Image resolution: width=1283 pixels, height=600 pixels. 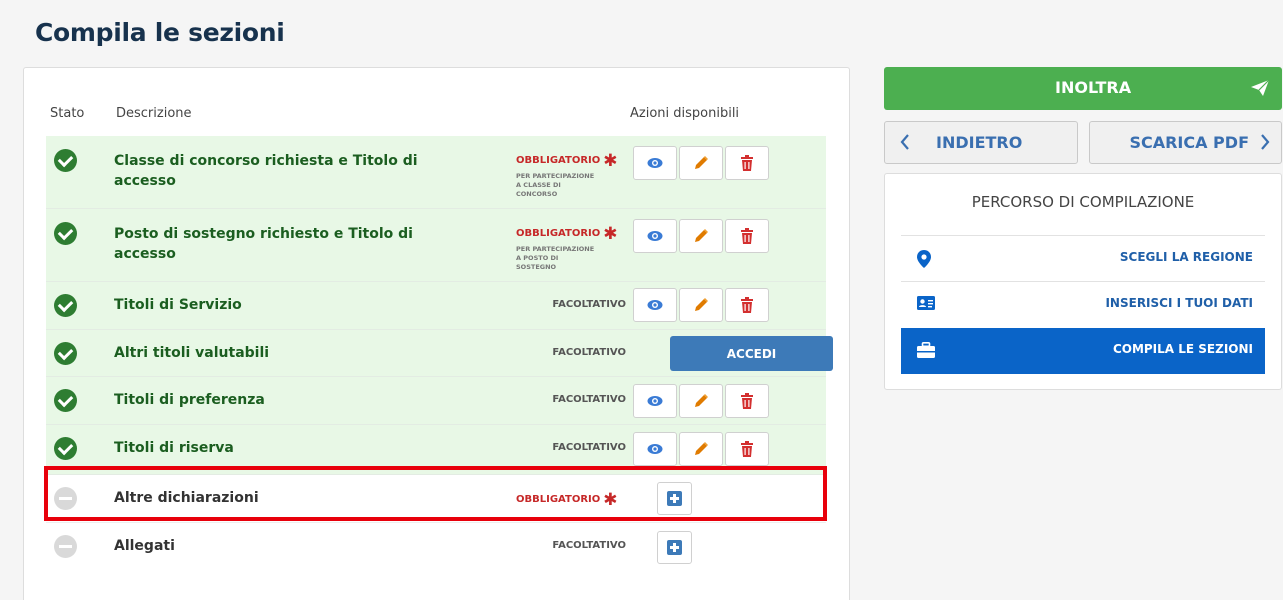 I want to click on map-marker-icon, so click(x=924, y=259).